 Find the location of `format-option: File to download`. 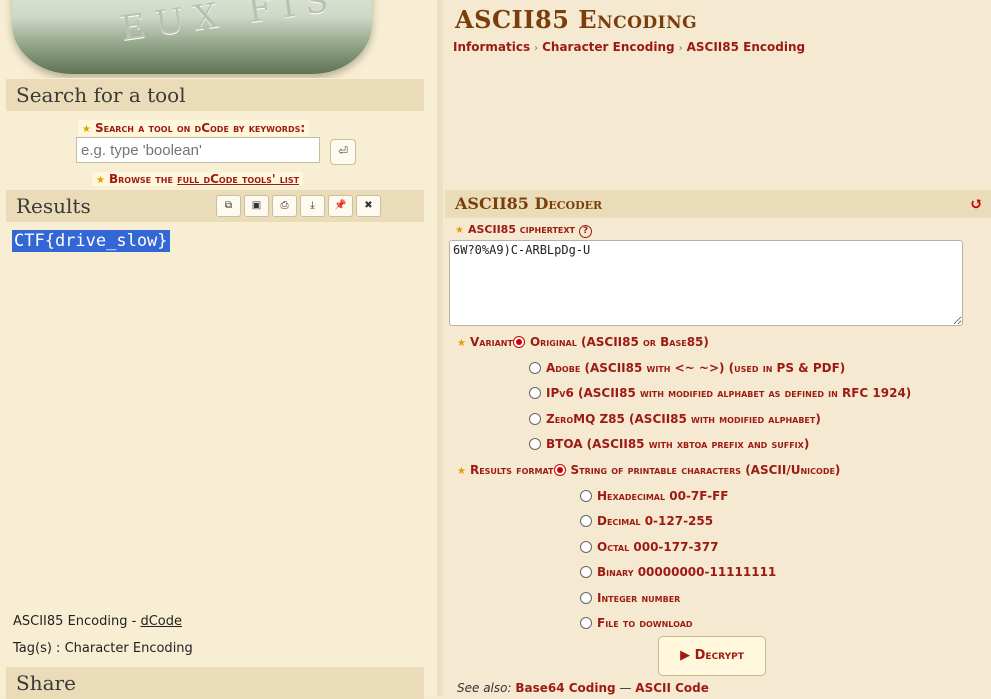

format-option: File to download is located at coordinates (636, 623).